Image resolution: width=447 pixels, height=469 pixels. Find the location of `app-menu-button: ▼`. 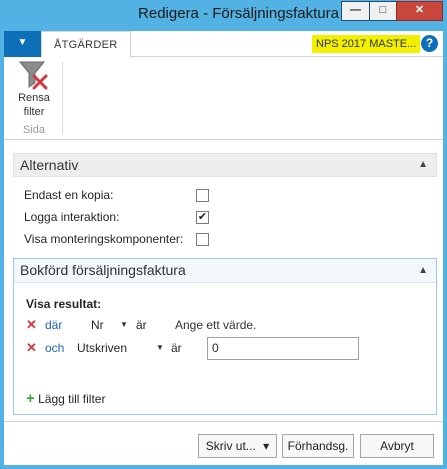

app-menu-button: ▼ is located at coordinates (22, 44).